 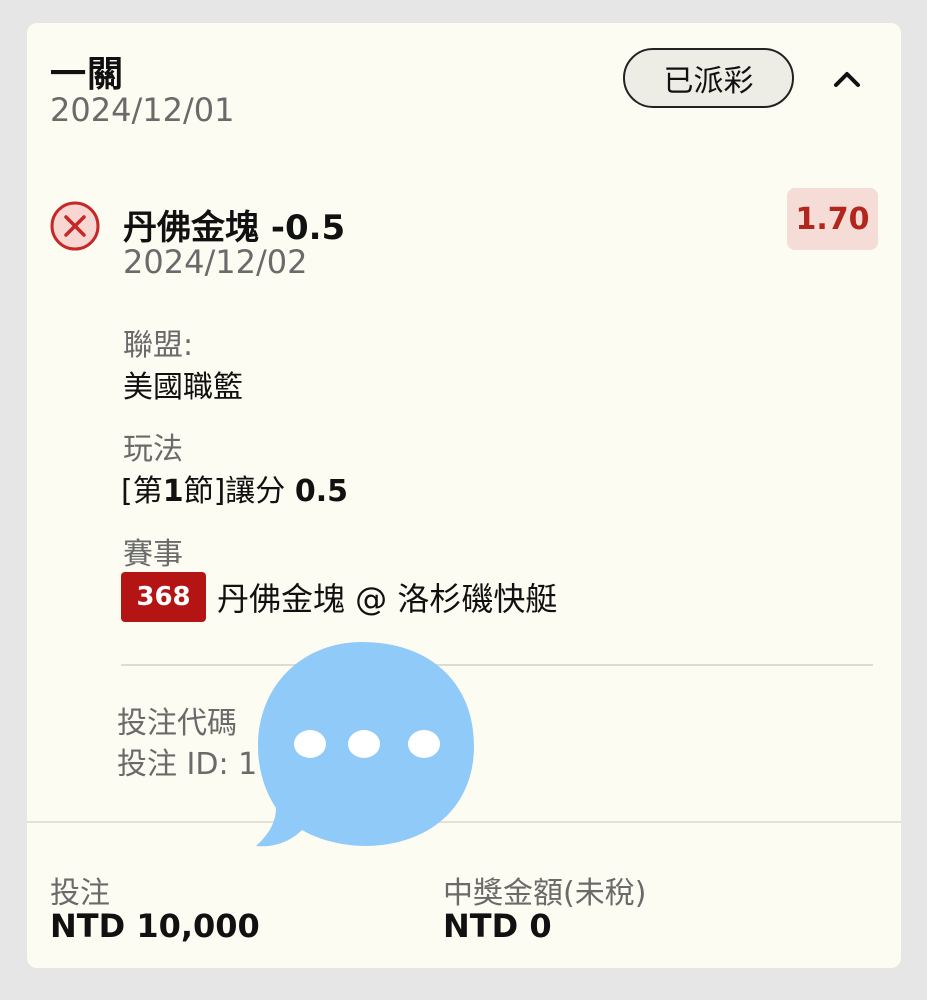 I want to click on event-name: 丹佛金塊 @ 洛杉磯快艇, so click(x=387, y=599).